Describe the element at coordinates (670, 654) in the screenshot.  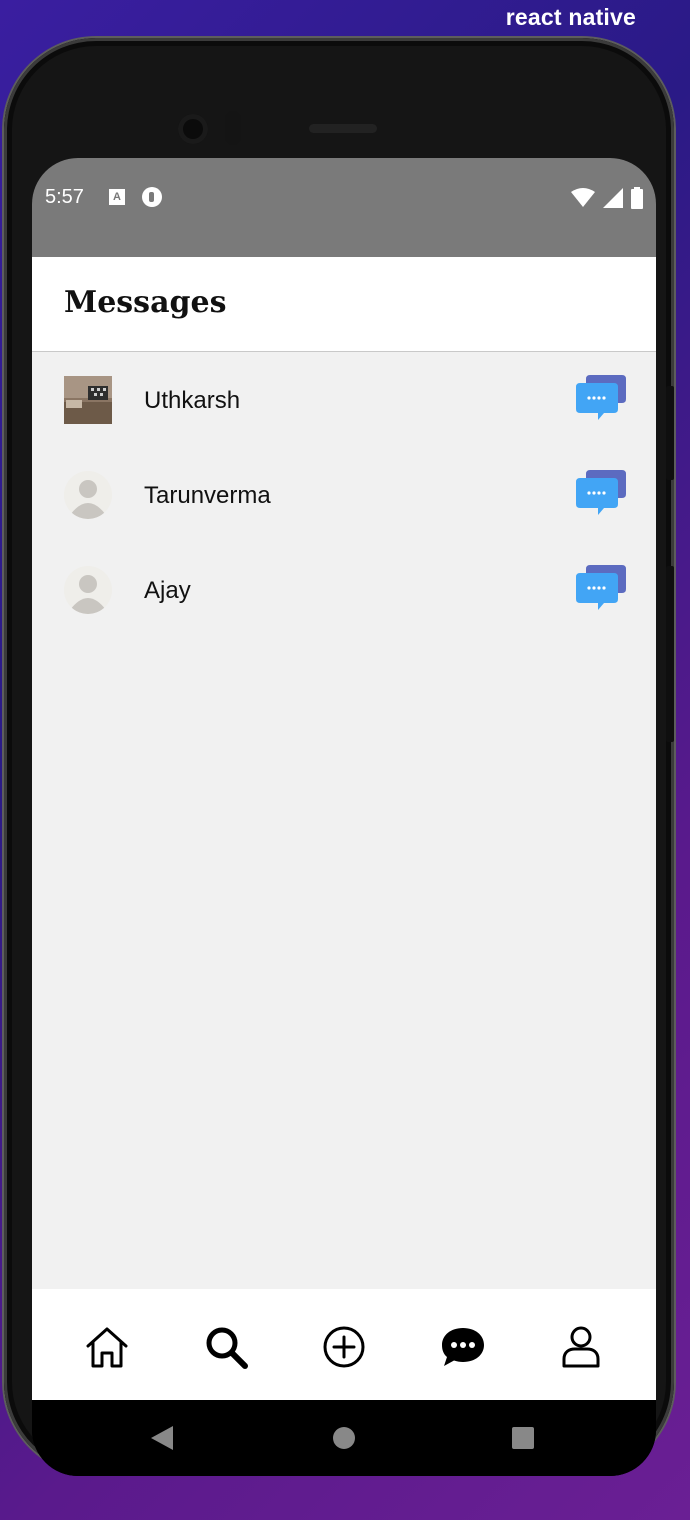
I see `phone-volume-button` at that location.